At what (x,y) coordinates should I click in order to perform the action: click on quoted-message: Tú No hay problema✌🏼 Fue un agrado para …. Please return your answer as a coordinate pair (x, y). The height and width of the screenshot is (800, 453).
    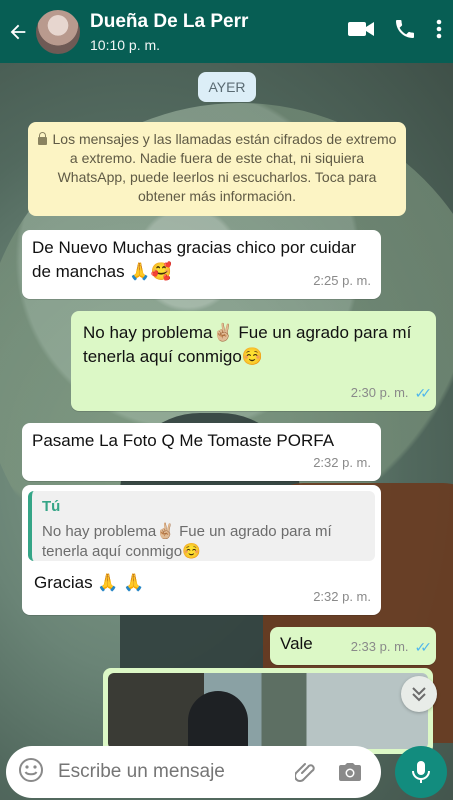
    Looking at the image, I should click on (201, 526).